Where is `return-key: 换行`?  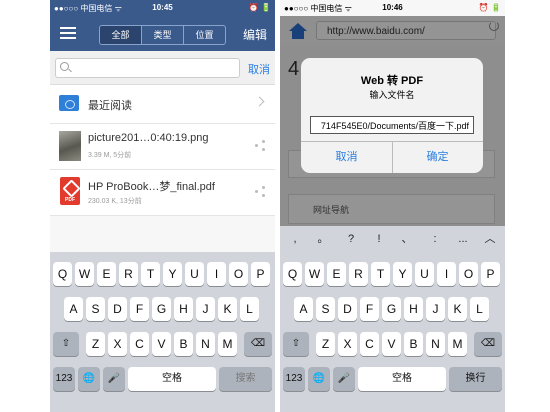 return-key: 换行 is located at coordinates (475, 379).